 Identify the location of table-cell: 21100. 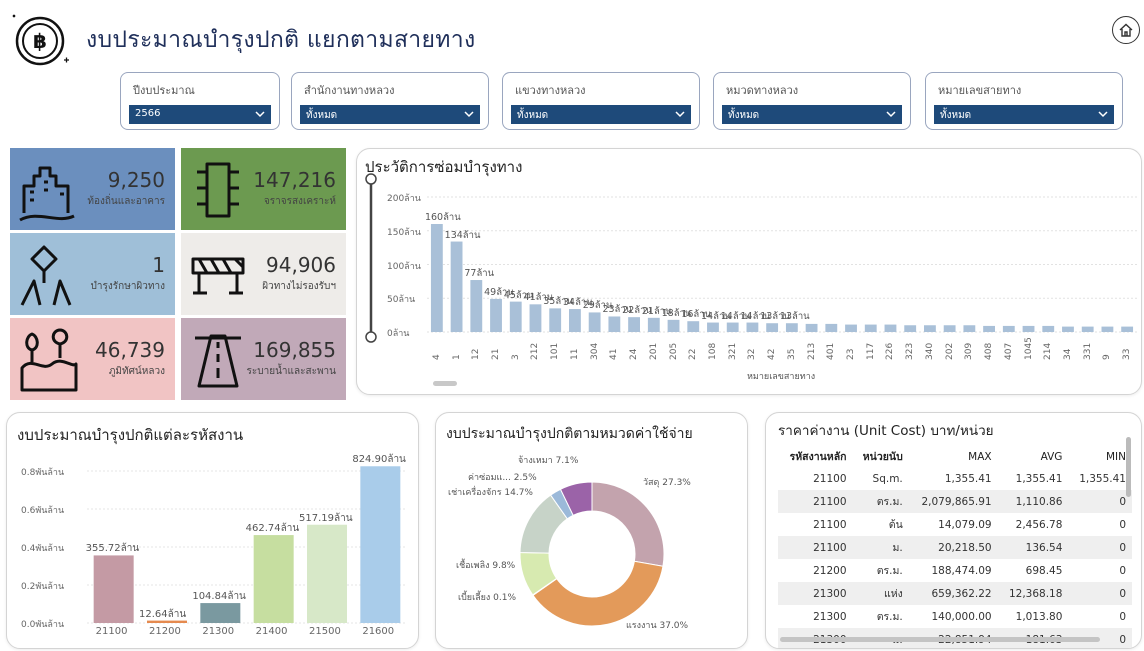
(815, 501).